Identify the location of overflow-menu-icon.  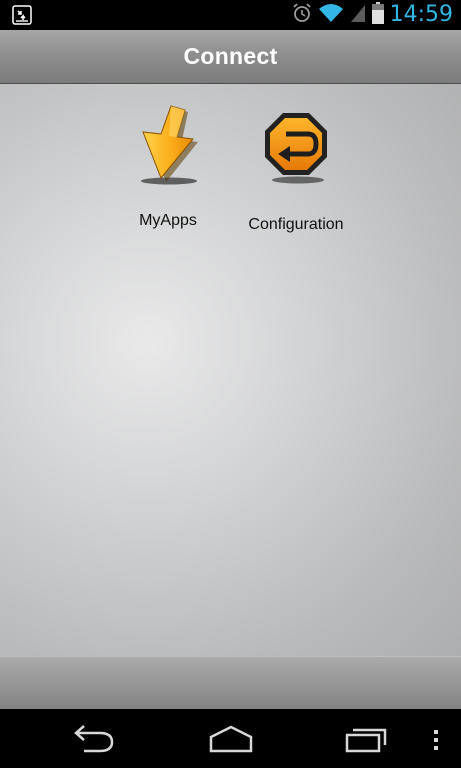
(436, 742).